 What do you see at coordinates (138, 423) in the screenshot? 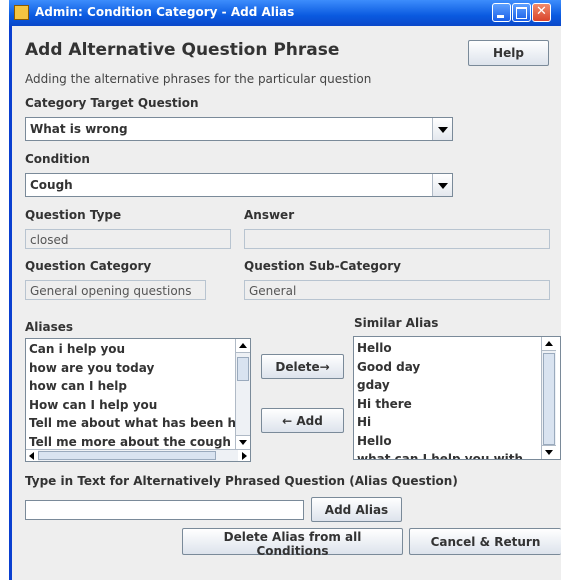
I see `list-item: Tell me about what has been happening` at bounding box center [138, 423].